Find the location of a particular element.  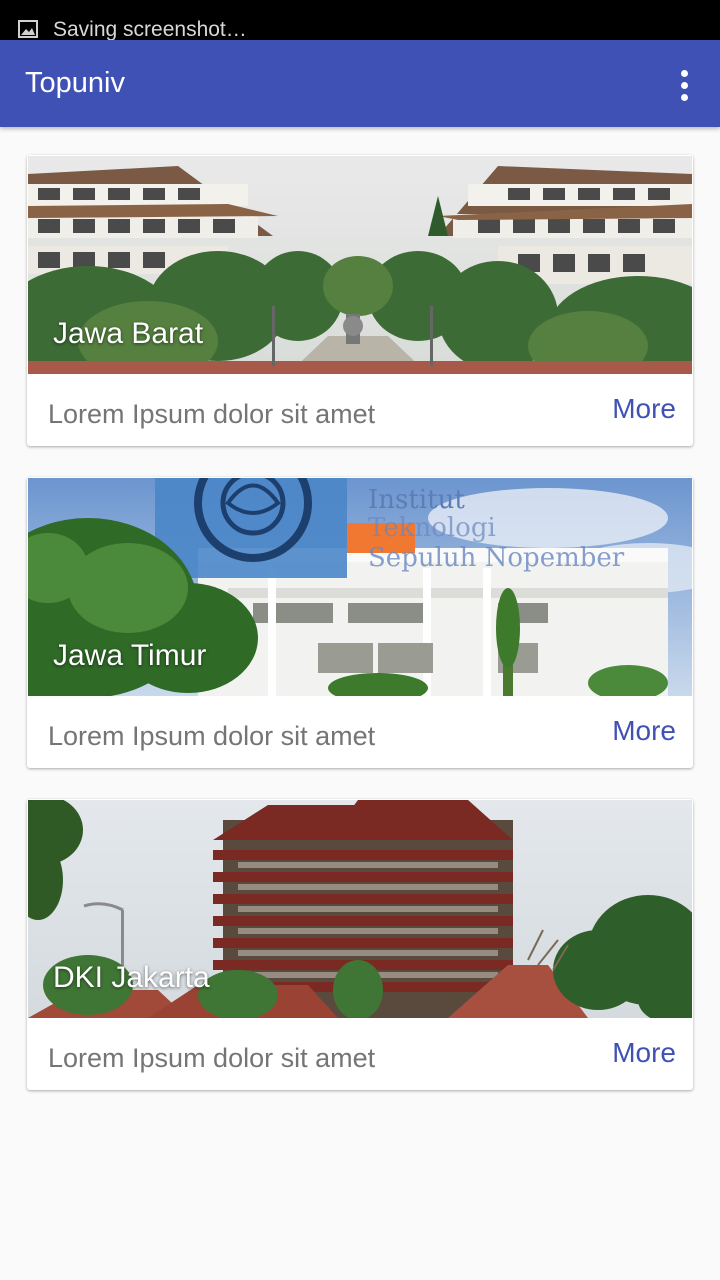

photo-overlay-line2: Teknologi is located at coordinates (432, 528).